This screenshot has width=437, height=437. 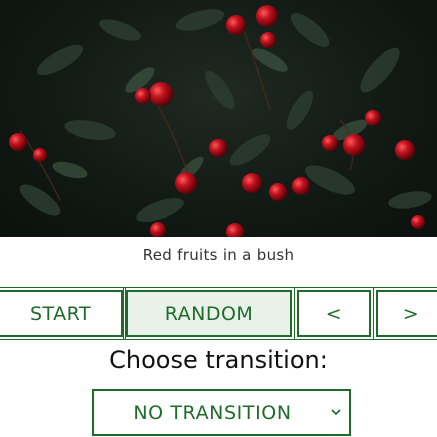 What do you see at coordinates (218, 255) in the screenshot?
I see `image-caption: Red fruits in a bush` at bounding box center [218, 255].